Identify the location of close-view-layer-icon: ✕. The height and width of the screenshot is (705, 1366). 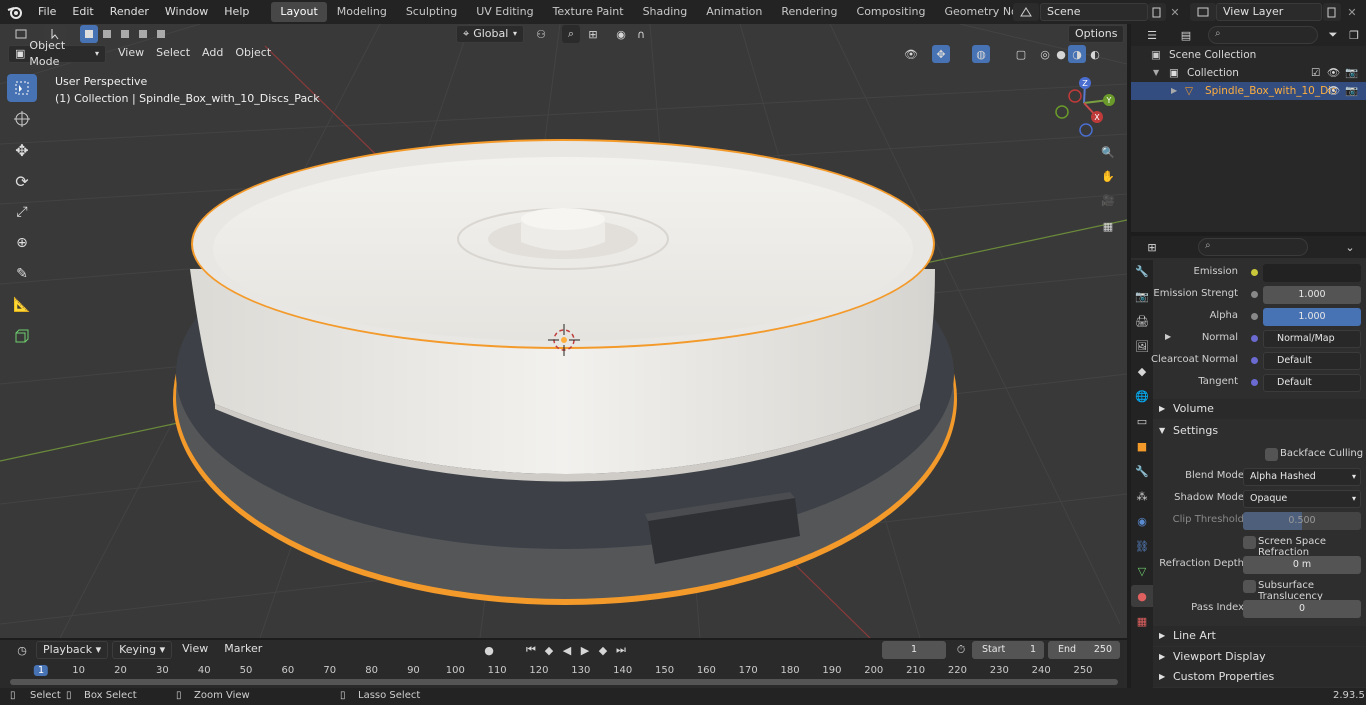
(1352, 12).